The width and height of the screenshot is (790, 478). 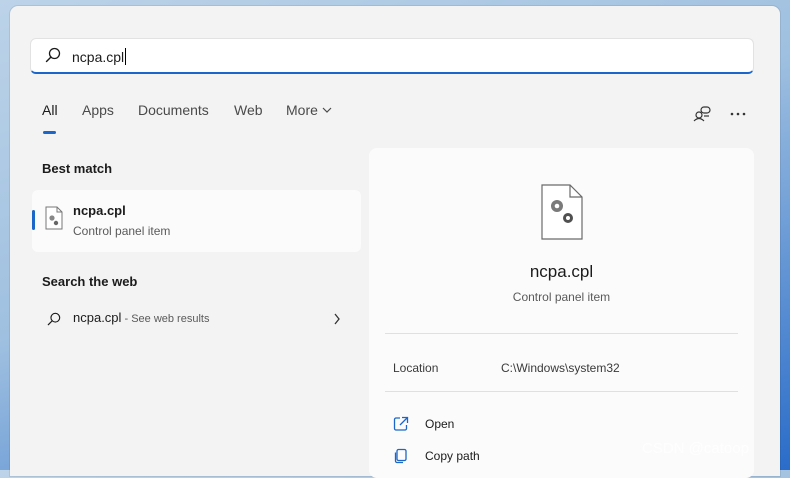 I want to click on detail-title: ncpa.cpl, so click(x=561, y=271).